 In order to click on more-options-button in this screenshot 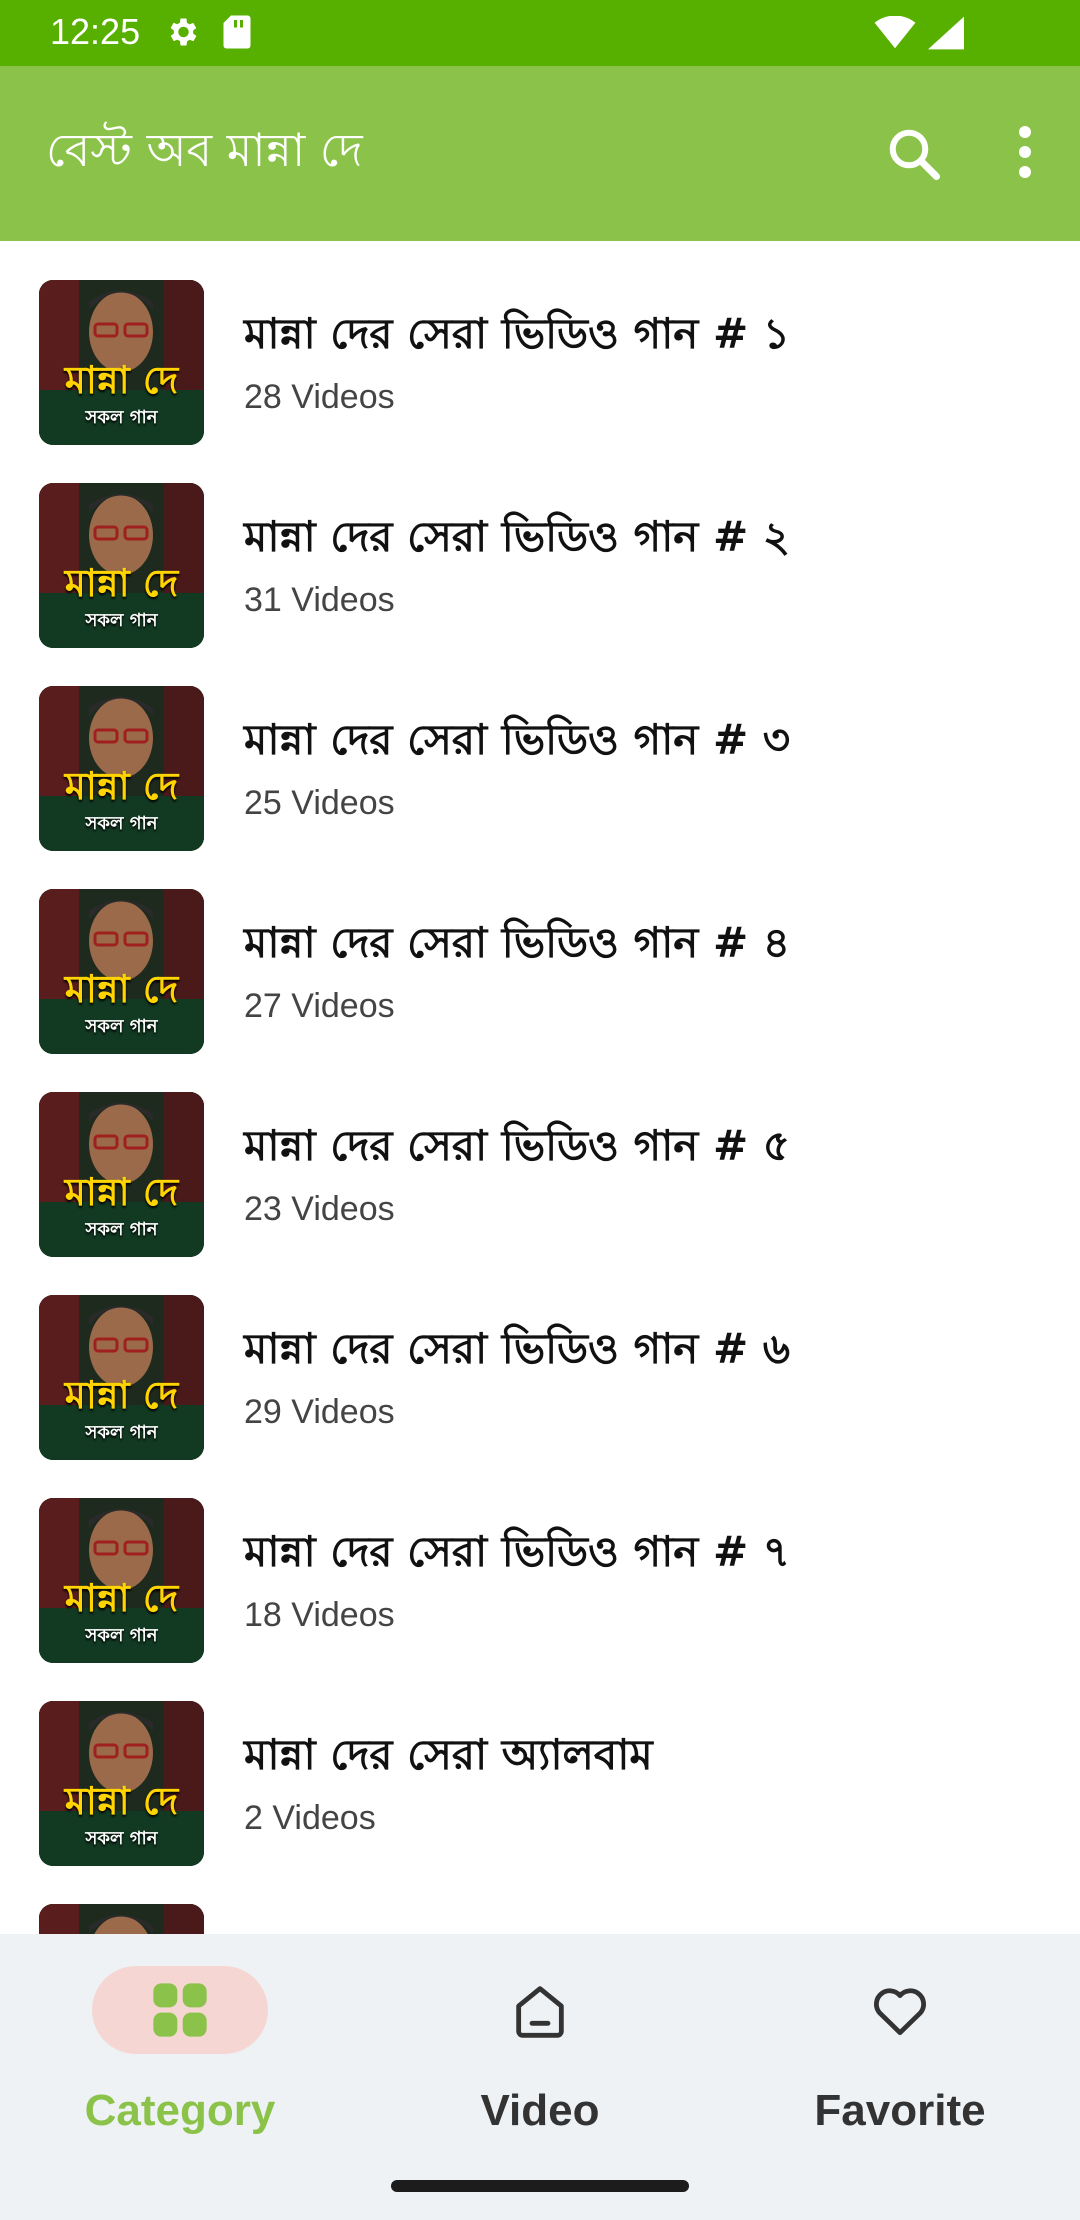, I will do `click(1025, 152)`.